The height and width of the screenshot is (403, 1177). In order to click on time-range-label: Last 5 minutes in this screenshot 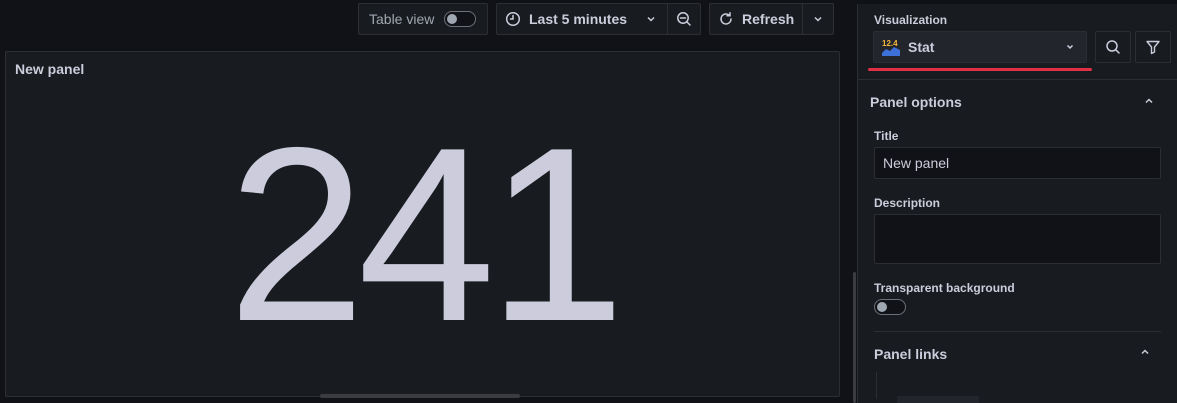, I will do `click(578, 19)`.